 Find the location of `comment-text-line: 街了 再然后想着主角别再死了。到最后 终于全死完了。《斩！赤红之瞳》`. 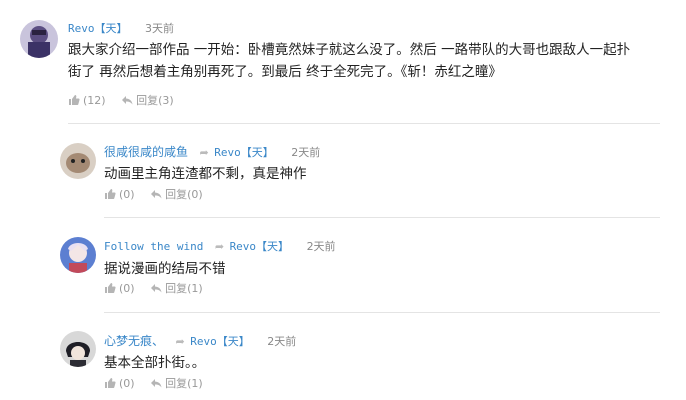

comment-text-line: 街了 再然后想着主角别再死了。到最后 终于全死完了。《斩！赤红之瞳》 is located at coordinates (285, 72).